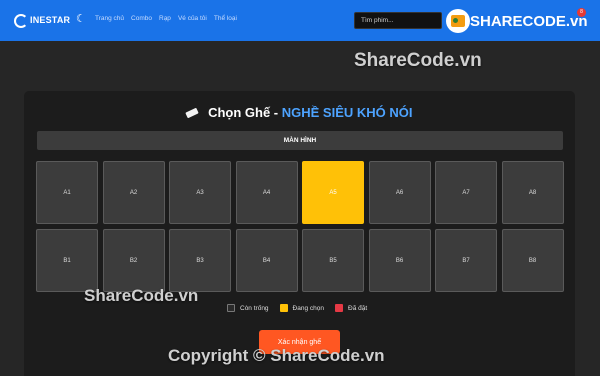 Image resolution: width=600 pixels, height=376 pixels. I want to click on sharecode-brand-logo: SHARECODE.vn, so click(517, 21).